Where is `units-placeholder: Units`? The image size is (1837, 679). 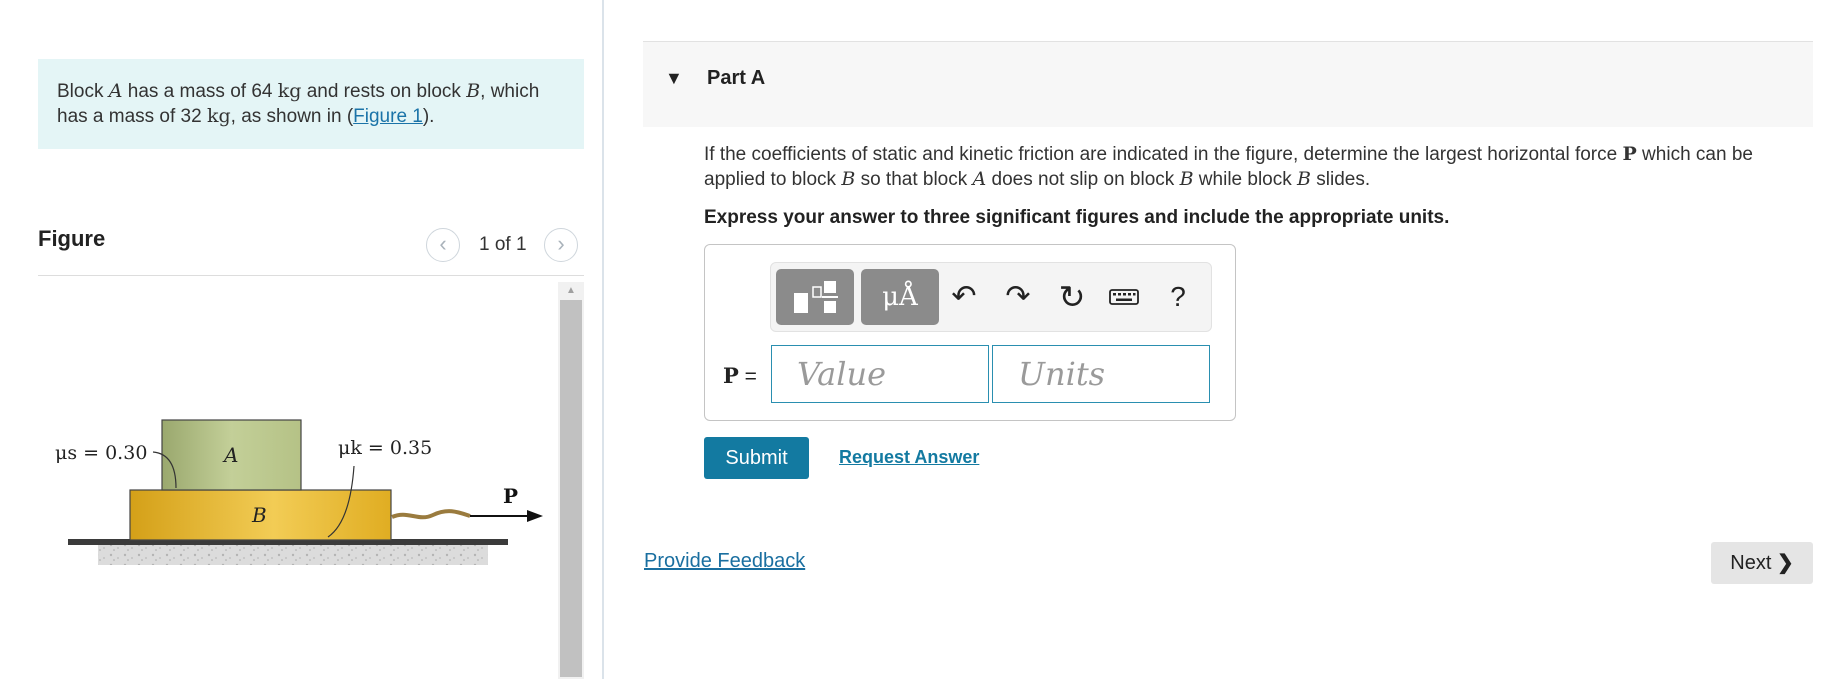 units-placeholder: Units is located at coordinates (1062, 374).